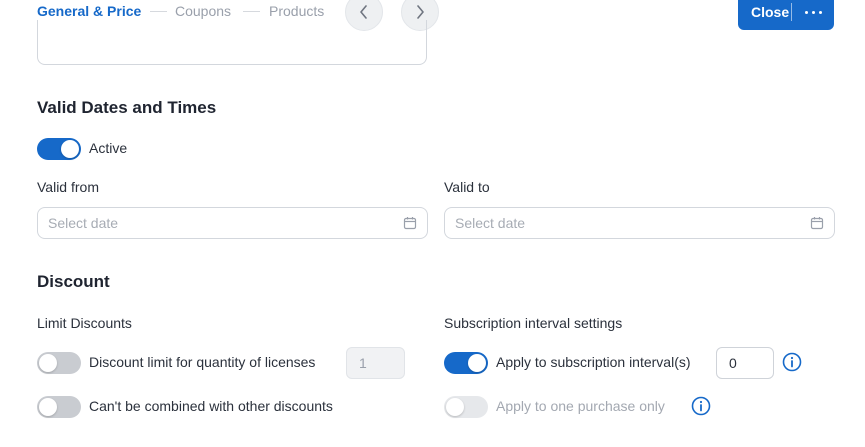  Describe the element at coordinates (203, 11) in the screenshot. I see `step-coupons: Coupons` at that location.